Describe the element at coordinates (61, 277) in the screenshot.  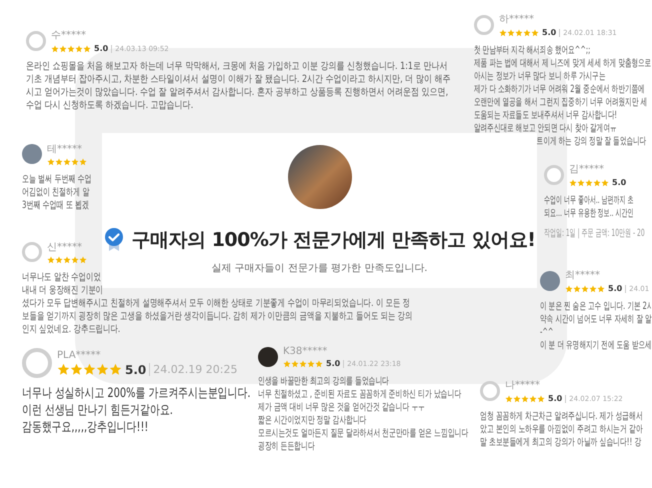
I see `review-text-line: 너무나도 알찬 수업이었` at that location.